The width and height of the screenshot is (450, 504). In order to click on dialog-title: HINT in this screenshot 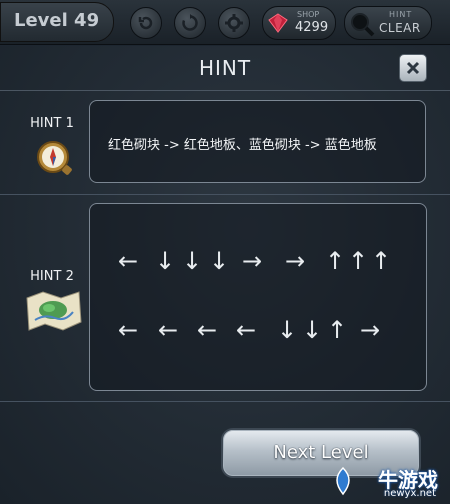, I will do `click(225, 68)`.